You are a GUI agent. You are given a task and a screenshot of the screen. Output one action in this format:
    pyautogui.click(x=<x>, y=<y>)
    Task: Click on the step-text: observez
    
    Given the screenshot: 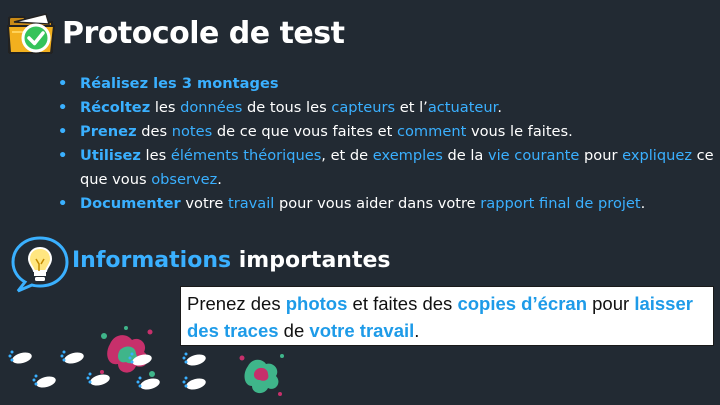 What is the action you would take?
    pyautogui.click(x=184, y=179)
    